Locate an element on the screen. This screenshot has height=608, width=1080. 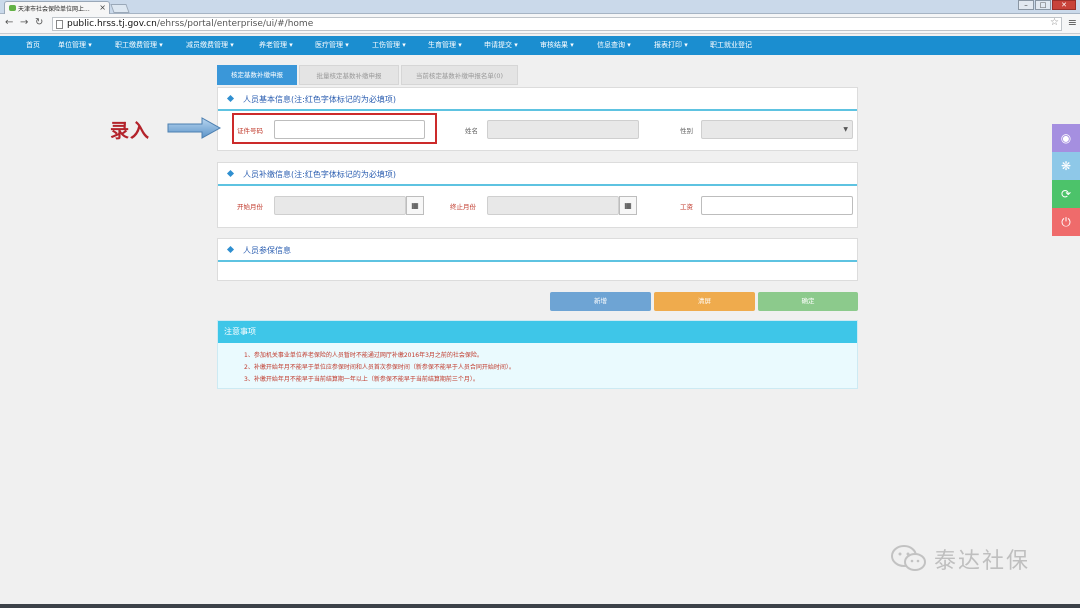
bookmark-star-icon: ☆ is located at coordinates (1054, 22).